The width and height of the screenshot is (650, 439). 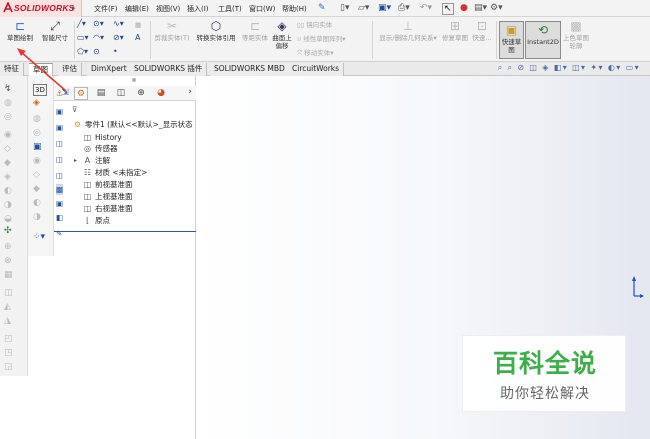 What do you see at coordinates (55, 30) in the screenshot?
I see `smart-dimension-button: ⤢ 智能尺寸` at bounding box center [55, 30].